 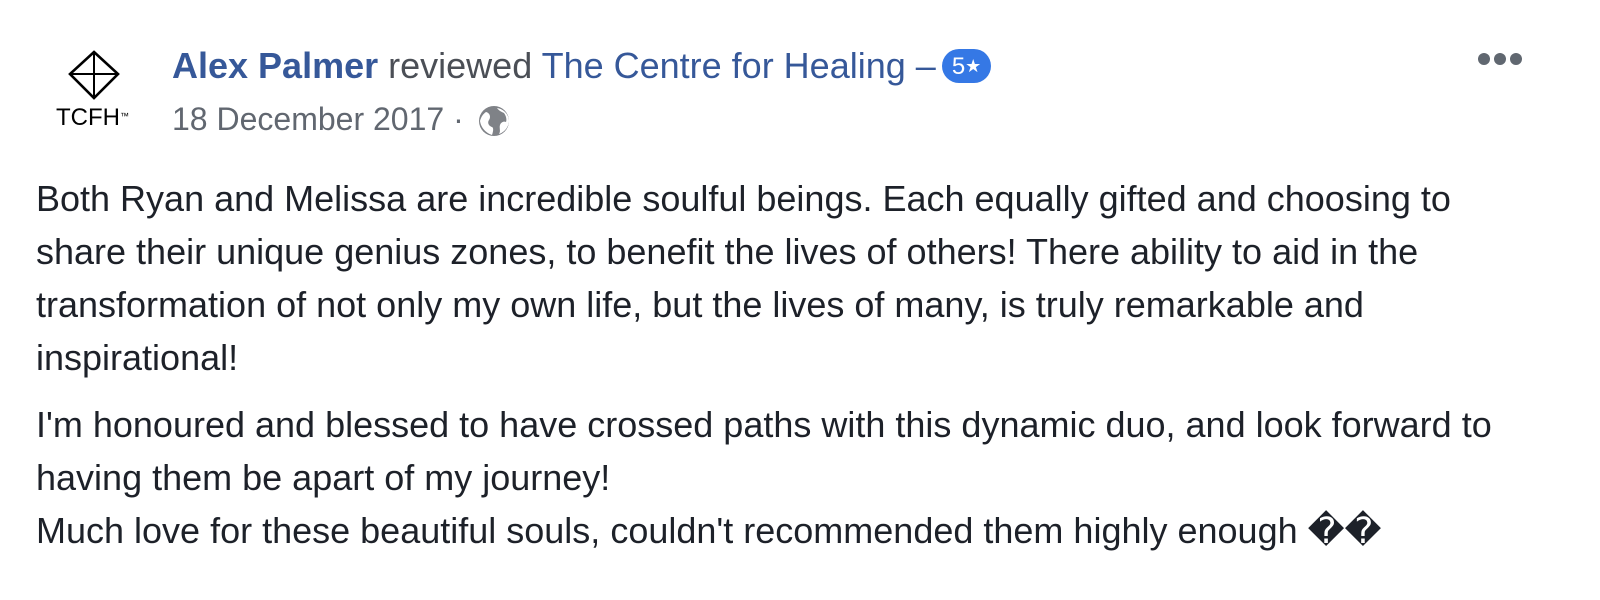 What do you see at coordinates (958, 66) in the screenshot?
I see `rating-value: 5` at bounding box center [958, 66].